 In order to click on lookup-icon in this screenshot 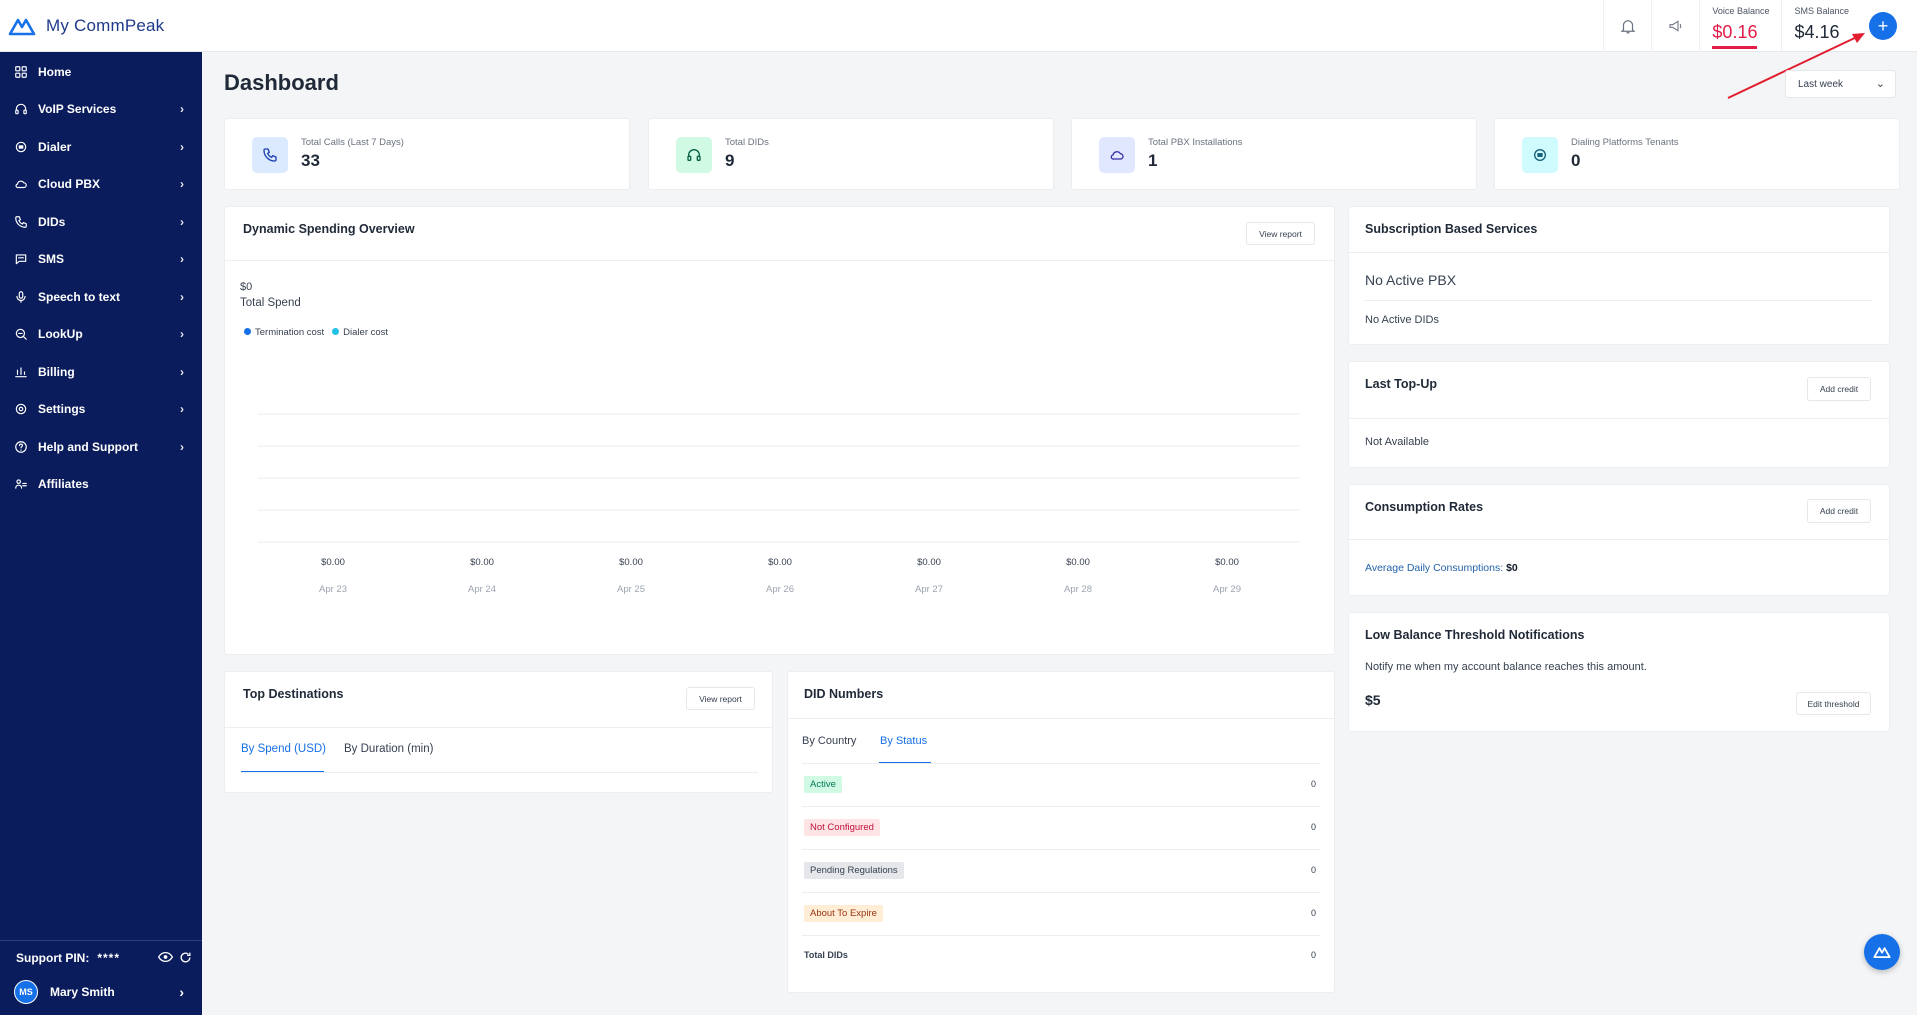, I will do `click(21, 335)`.